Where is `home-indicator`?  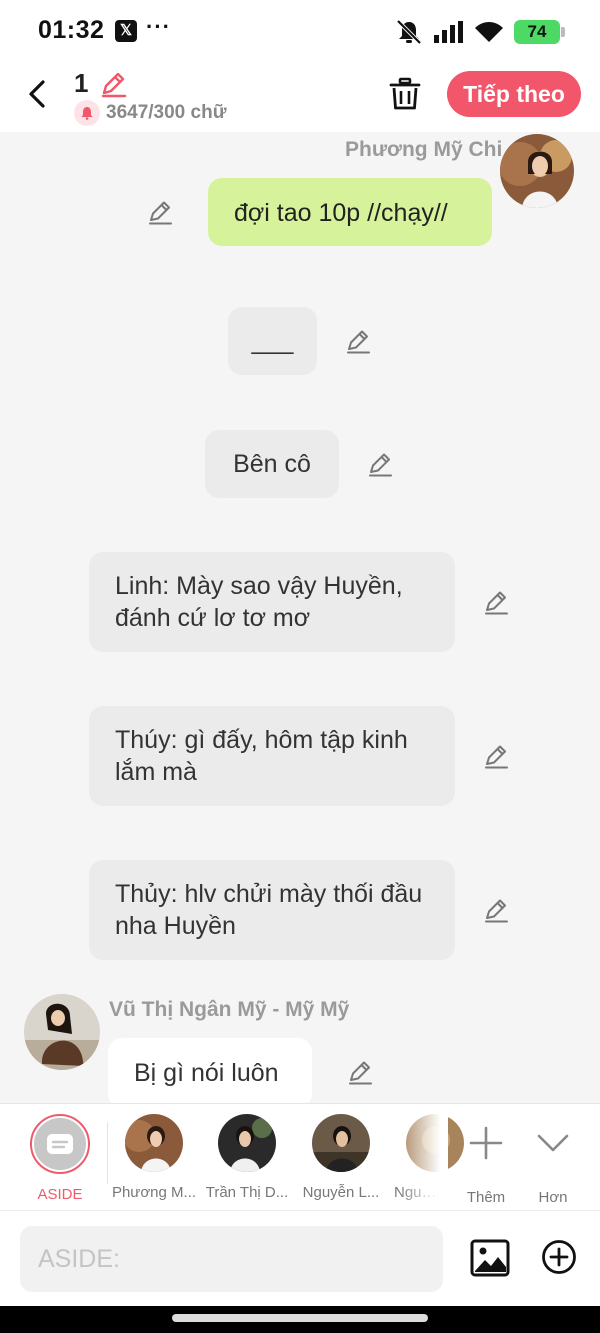
home-indicator is located at coordinates (300, 1318).